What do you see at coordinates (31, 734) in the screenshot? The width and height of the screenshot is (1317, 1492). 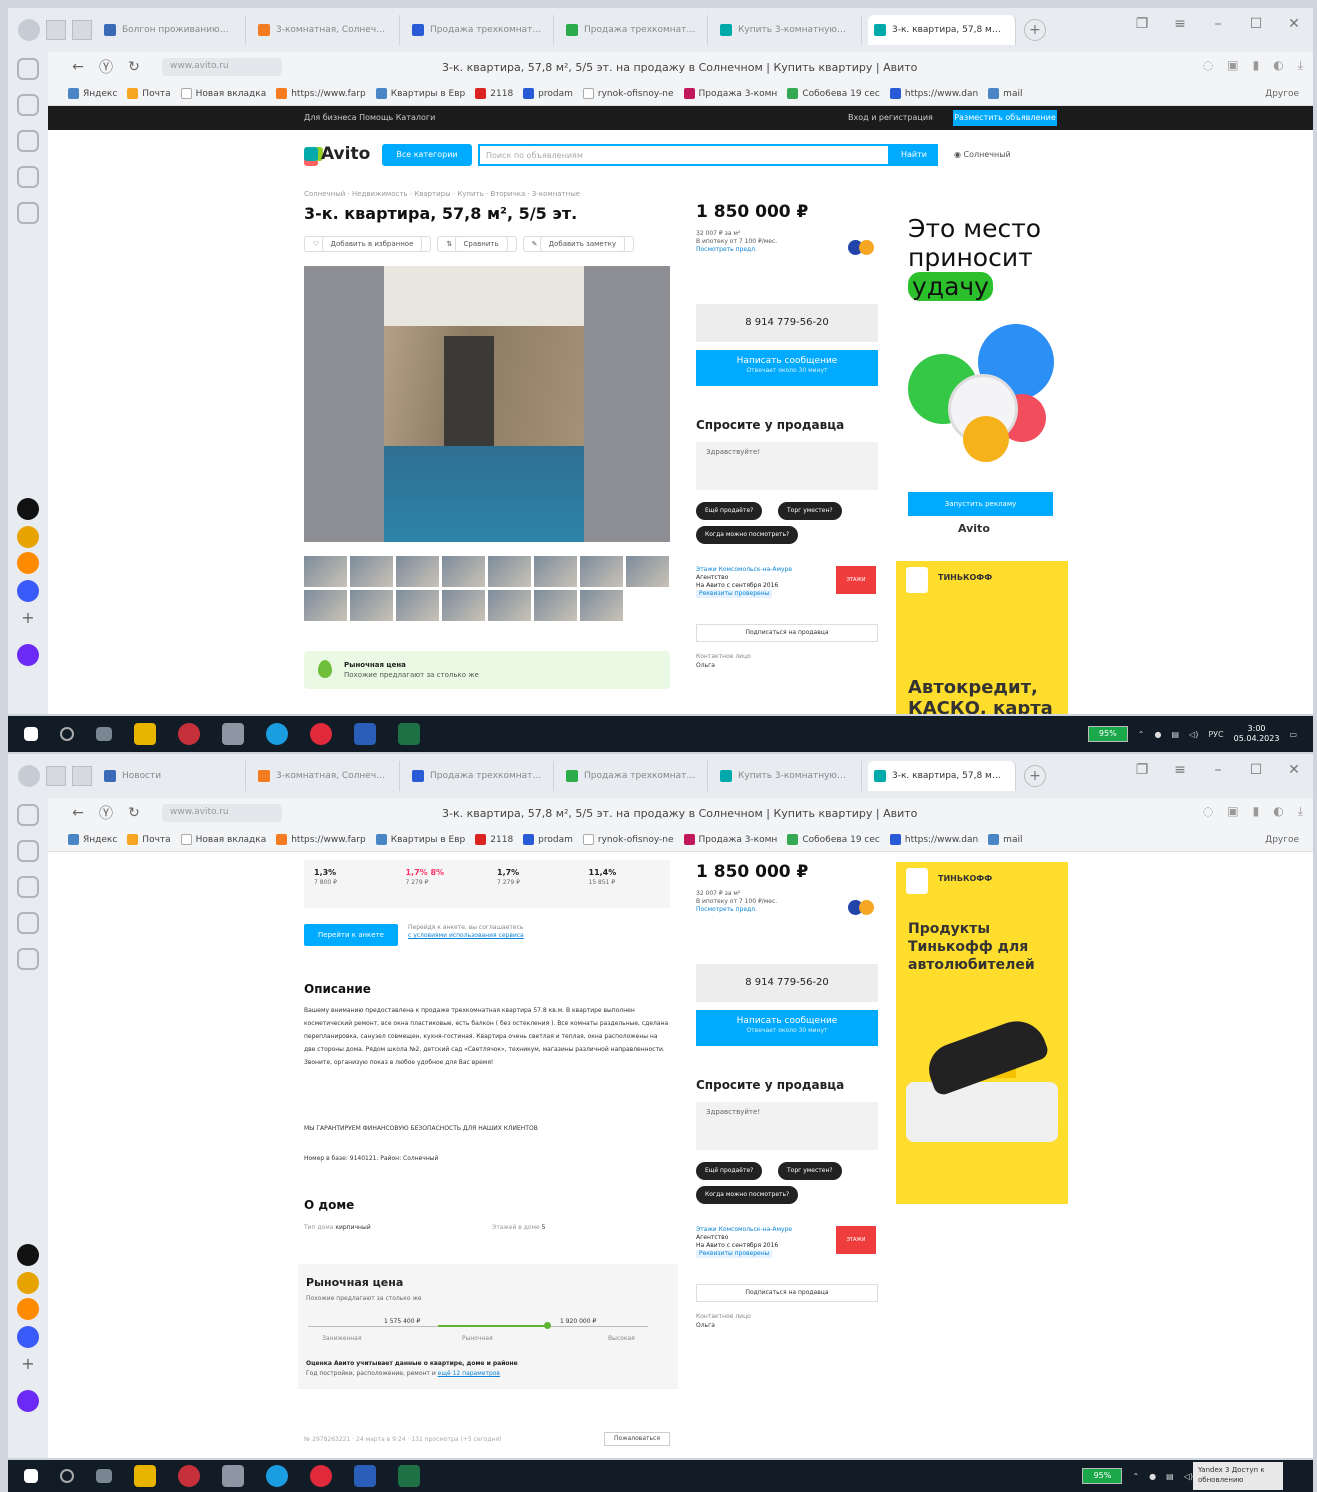 I see `start-icon` at bounding box center [31, 734].